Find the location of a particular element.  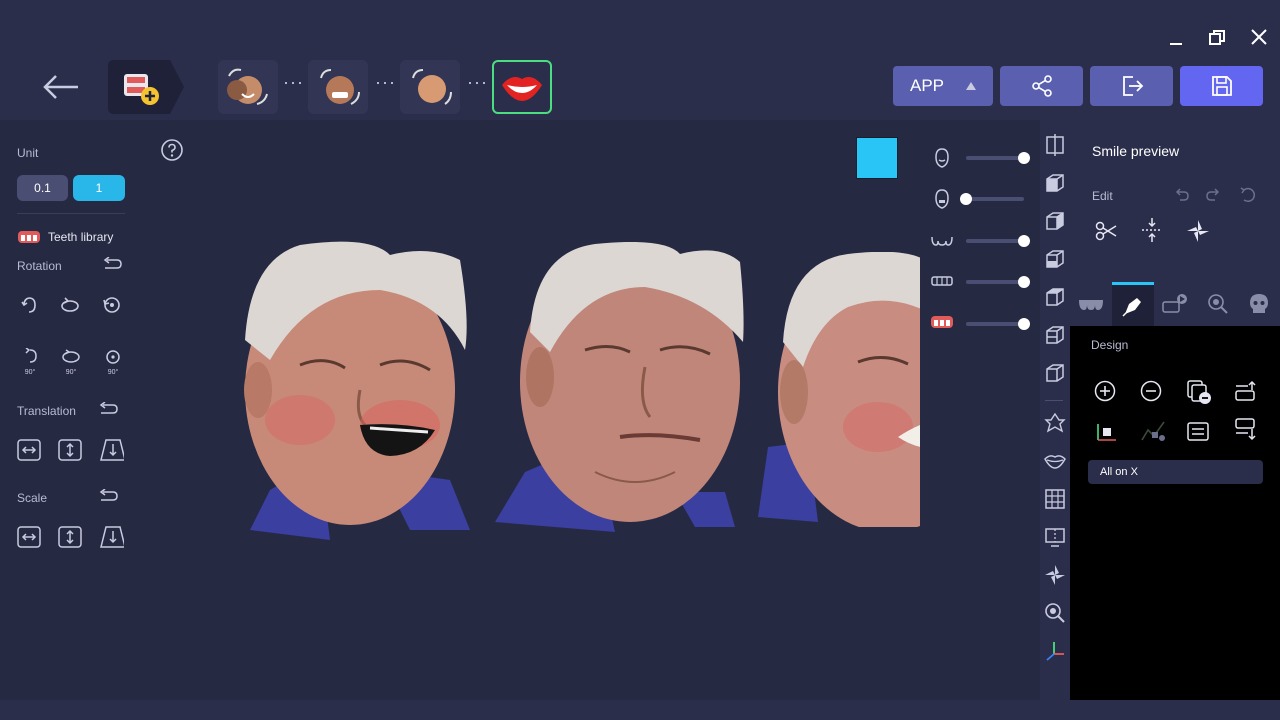

video-tab-icon is located at coordinates (1174, 303).